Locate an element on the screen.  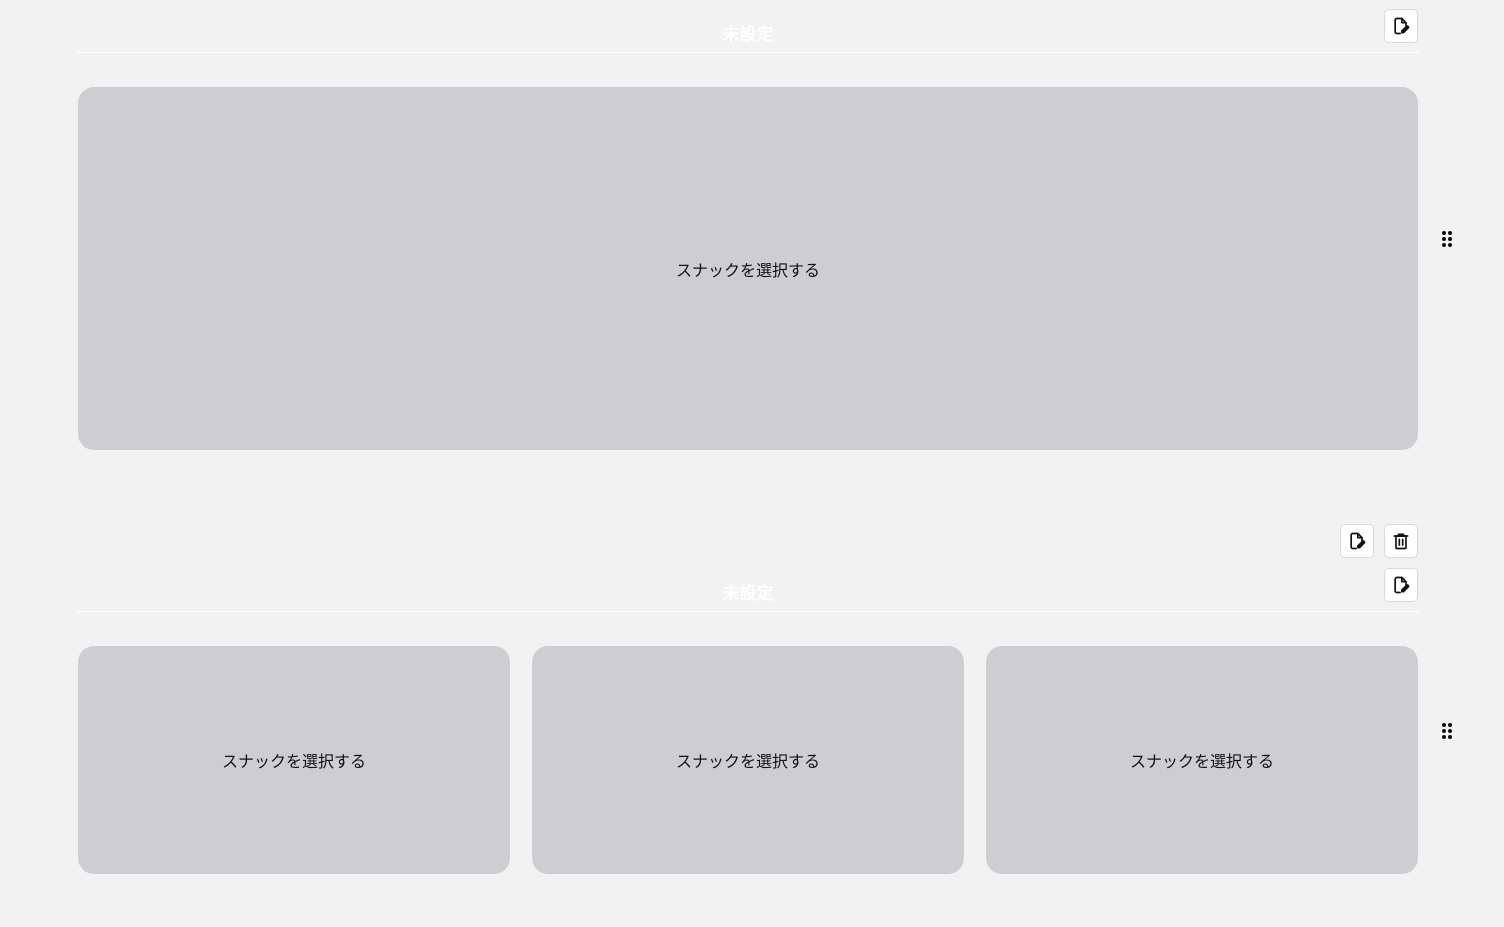
edit-row-button is located at coordinates (1357, 541).